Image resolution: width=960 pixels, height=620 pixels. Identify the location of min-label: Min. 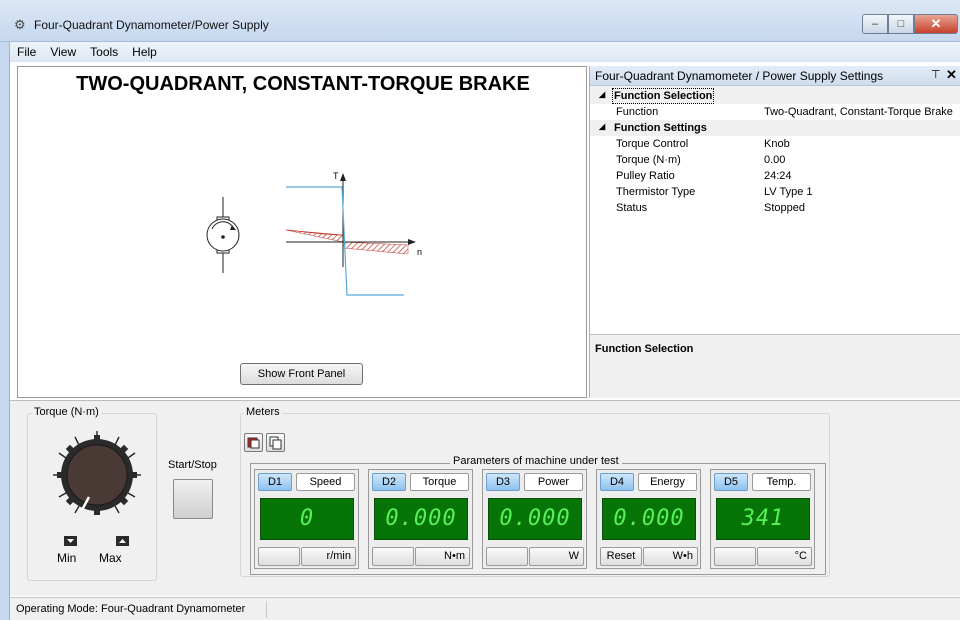
(66, 558).